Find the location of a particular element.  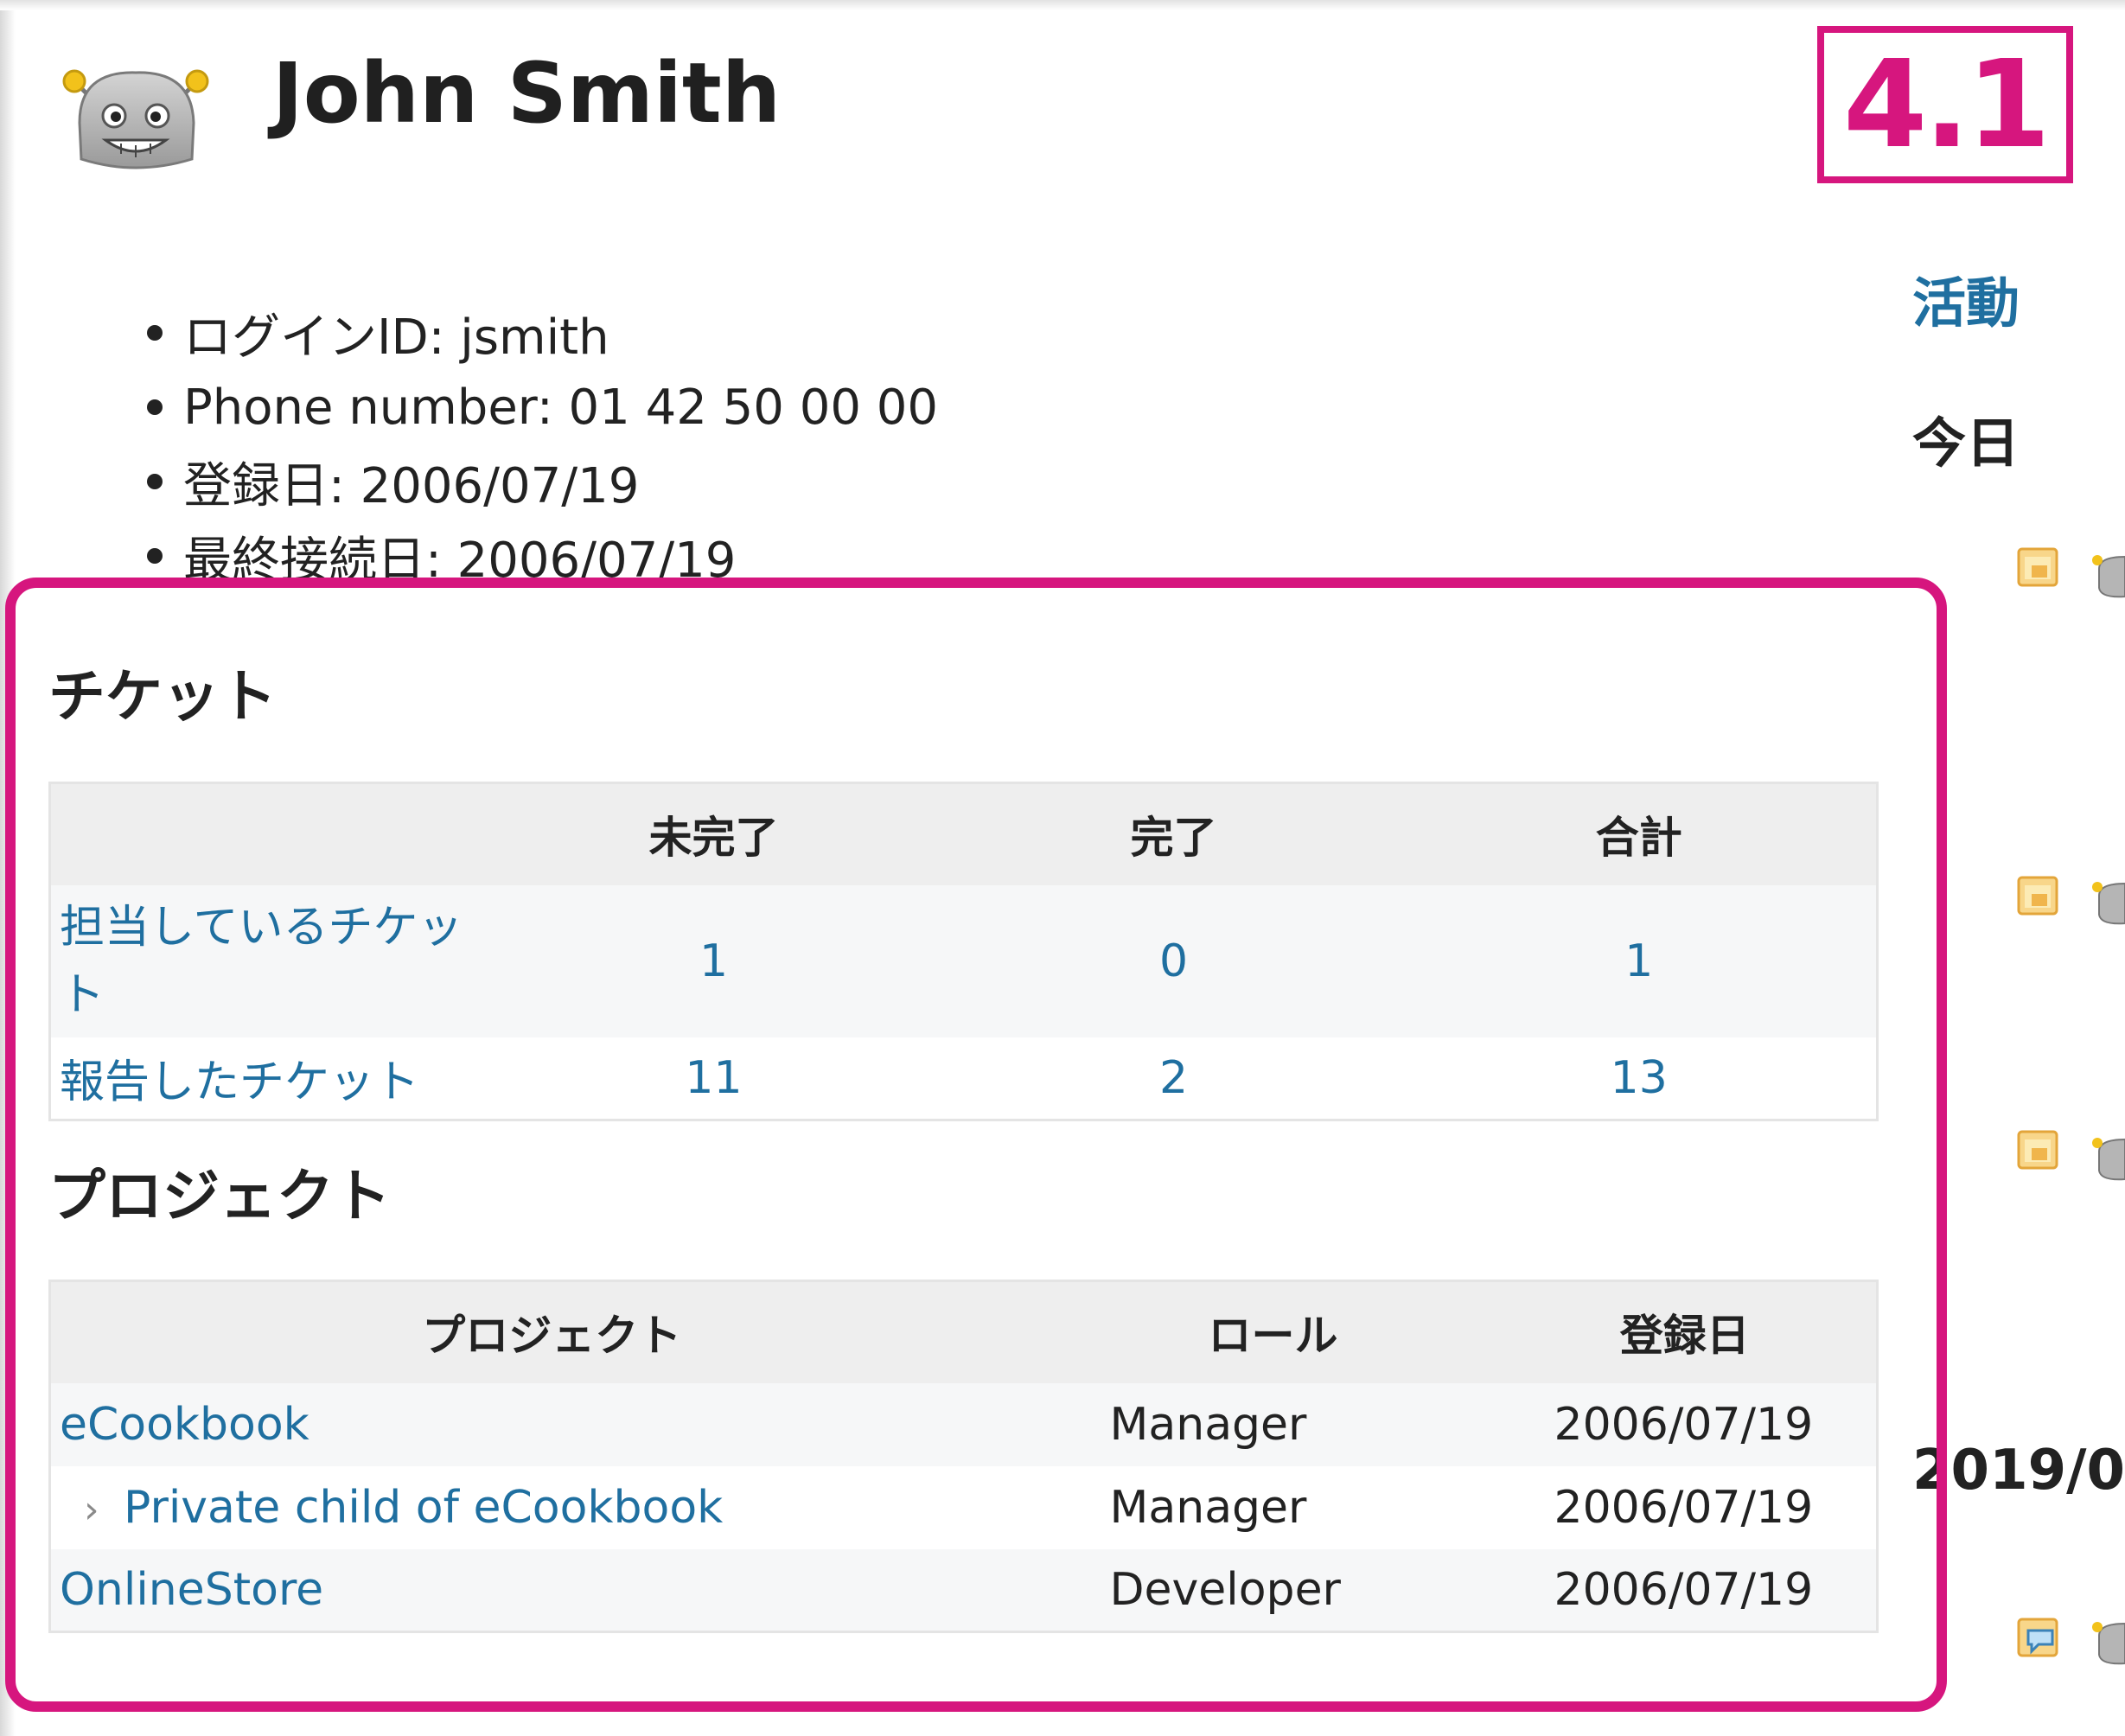

info-label: 登録日: 2006/07/19 is located at coordinates (411, 485).